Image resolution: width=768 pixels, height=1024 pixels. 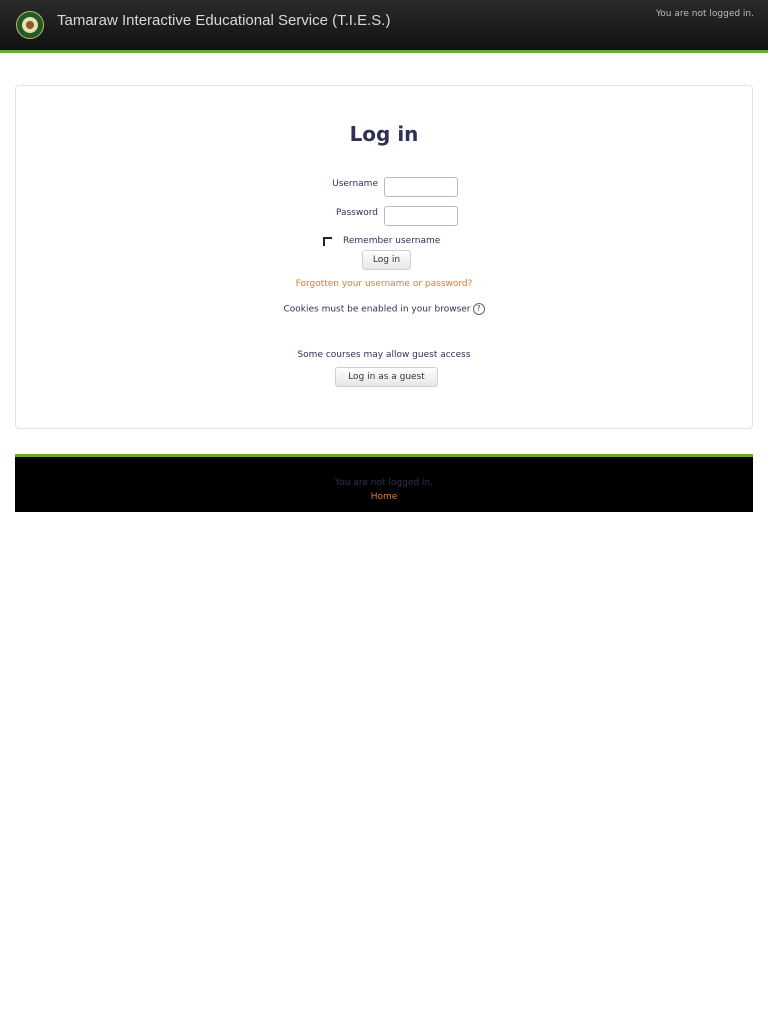 I want to click on seal-inner, so click(x=30, y=25).